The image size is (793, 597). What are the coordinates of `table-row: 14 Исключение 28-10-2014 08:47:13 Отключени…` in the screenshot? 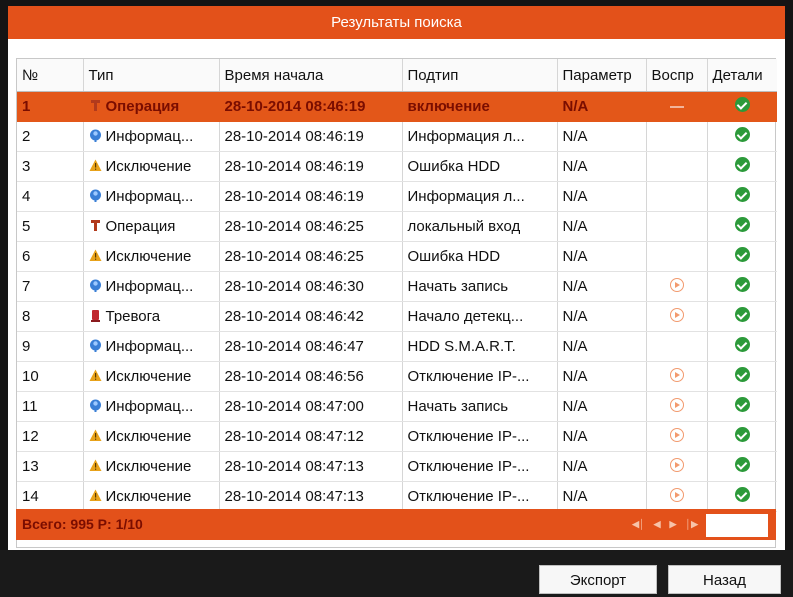 It's located at (397, 496).